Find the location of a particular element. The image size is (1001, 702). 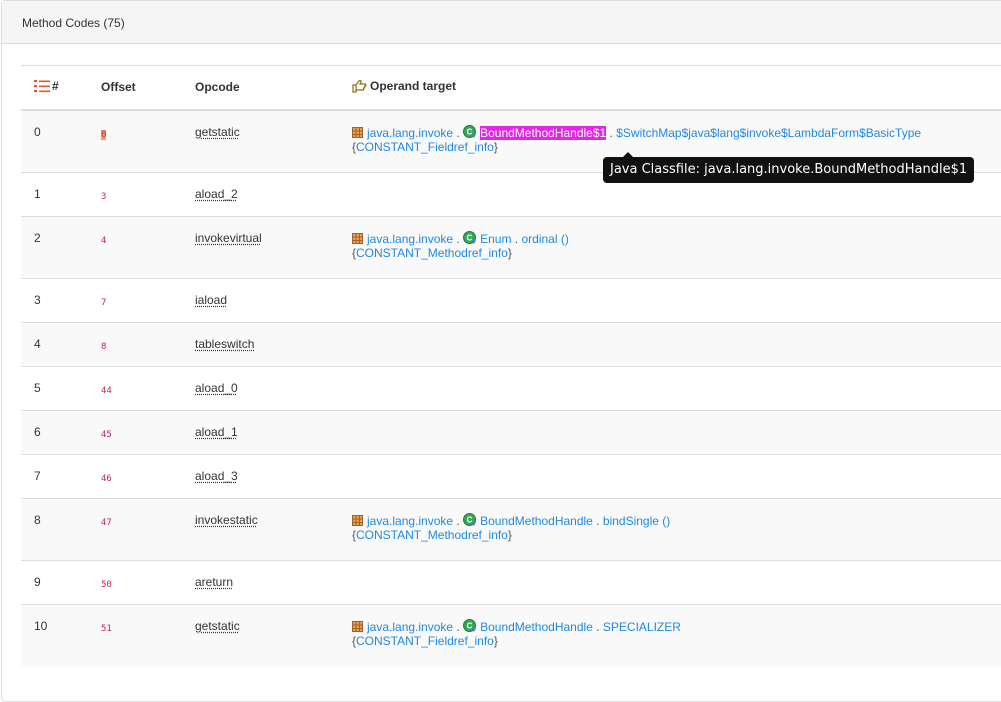

row-index: 2 is located at coordinates (37, 237).